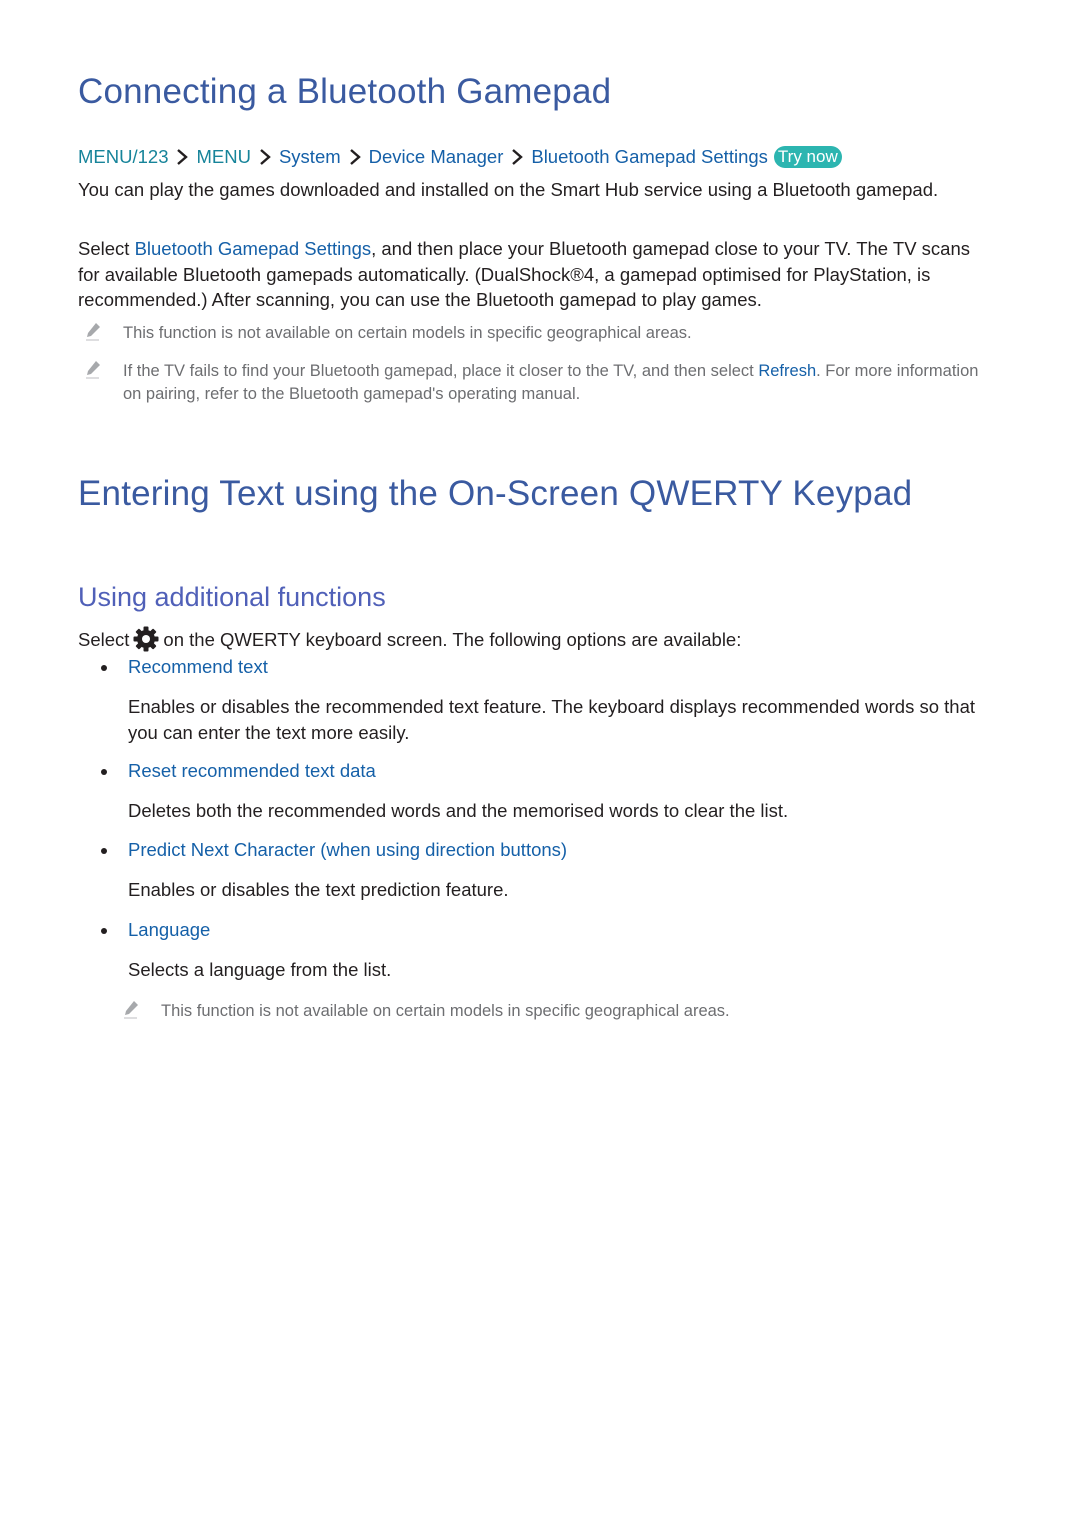  Describe the element at coordinates (787, 371) in the screenshot. I see `refresh-link: Refresh` at that location.